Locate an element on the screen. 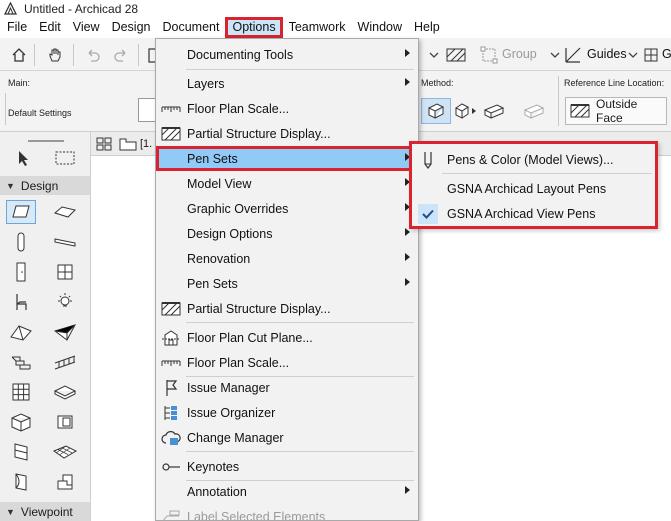  lamp-tool-icon is located at coordinates (65, 302).